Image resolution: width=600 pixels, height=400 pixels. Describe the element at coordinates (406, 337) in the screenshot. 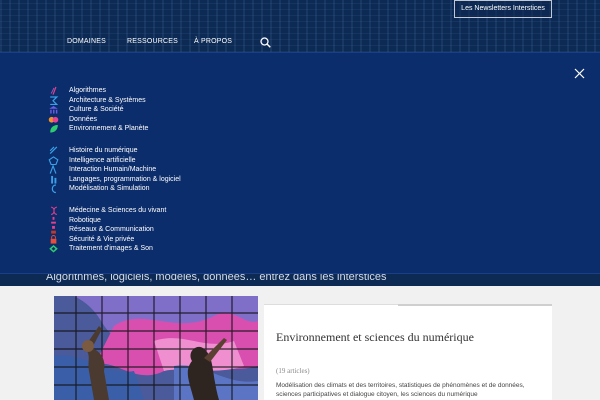

I see `featured-title: Environnement et sciences du numérique` at that location.